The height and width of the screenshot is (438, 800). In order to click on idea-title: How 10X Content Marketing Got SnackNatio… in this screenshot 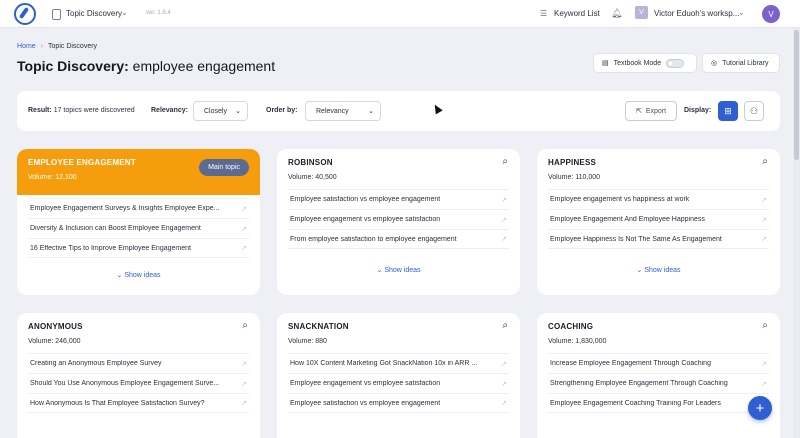, I will do `click(384, 363)`.